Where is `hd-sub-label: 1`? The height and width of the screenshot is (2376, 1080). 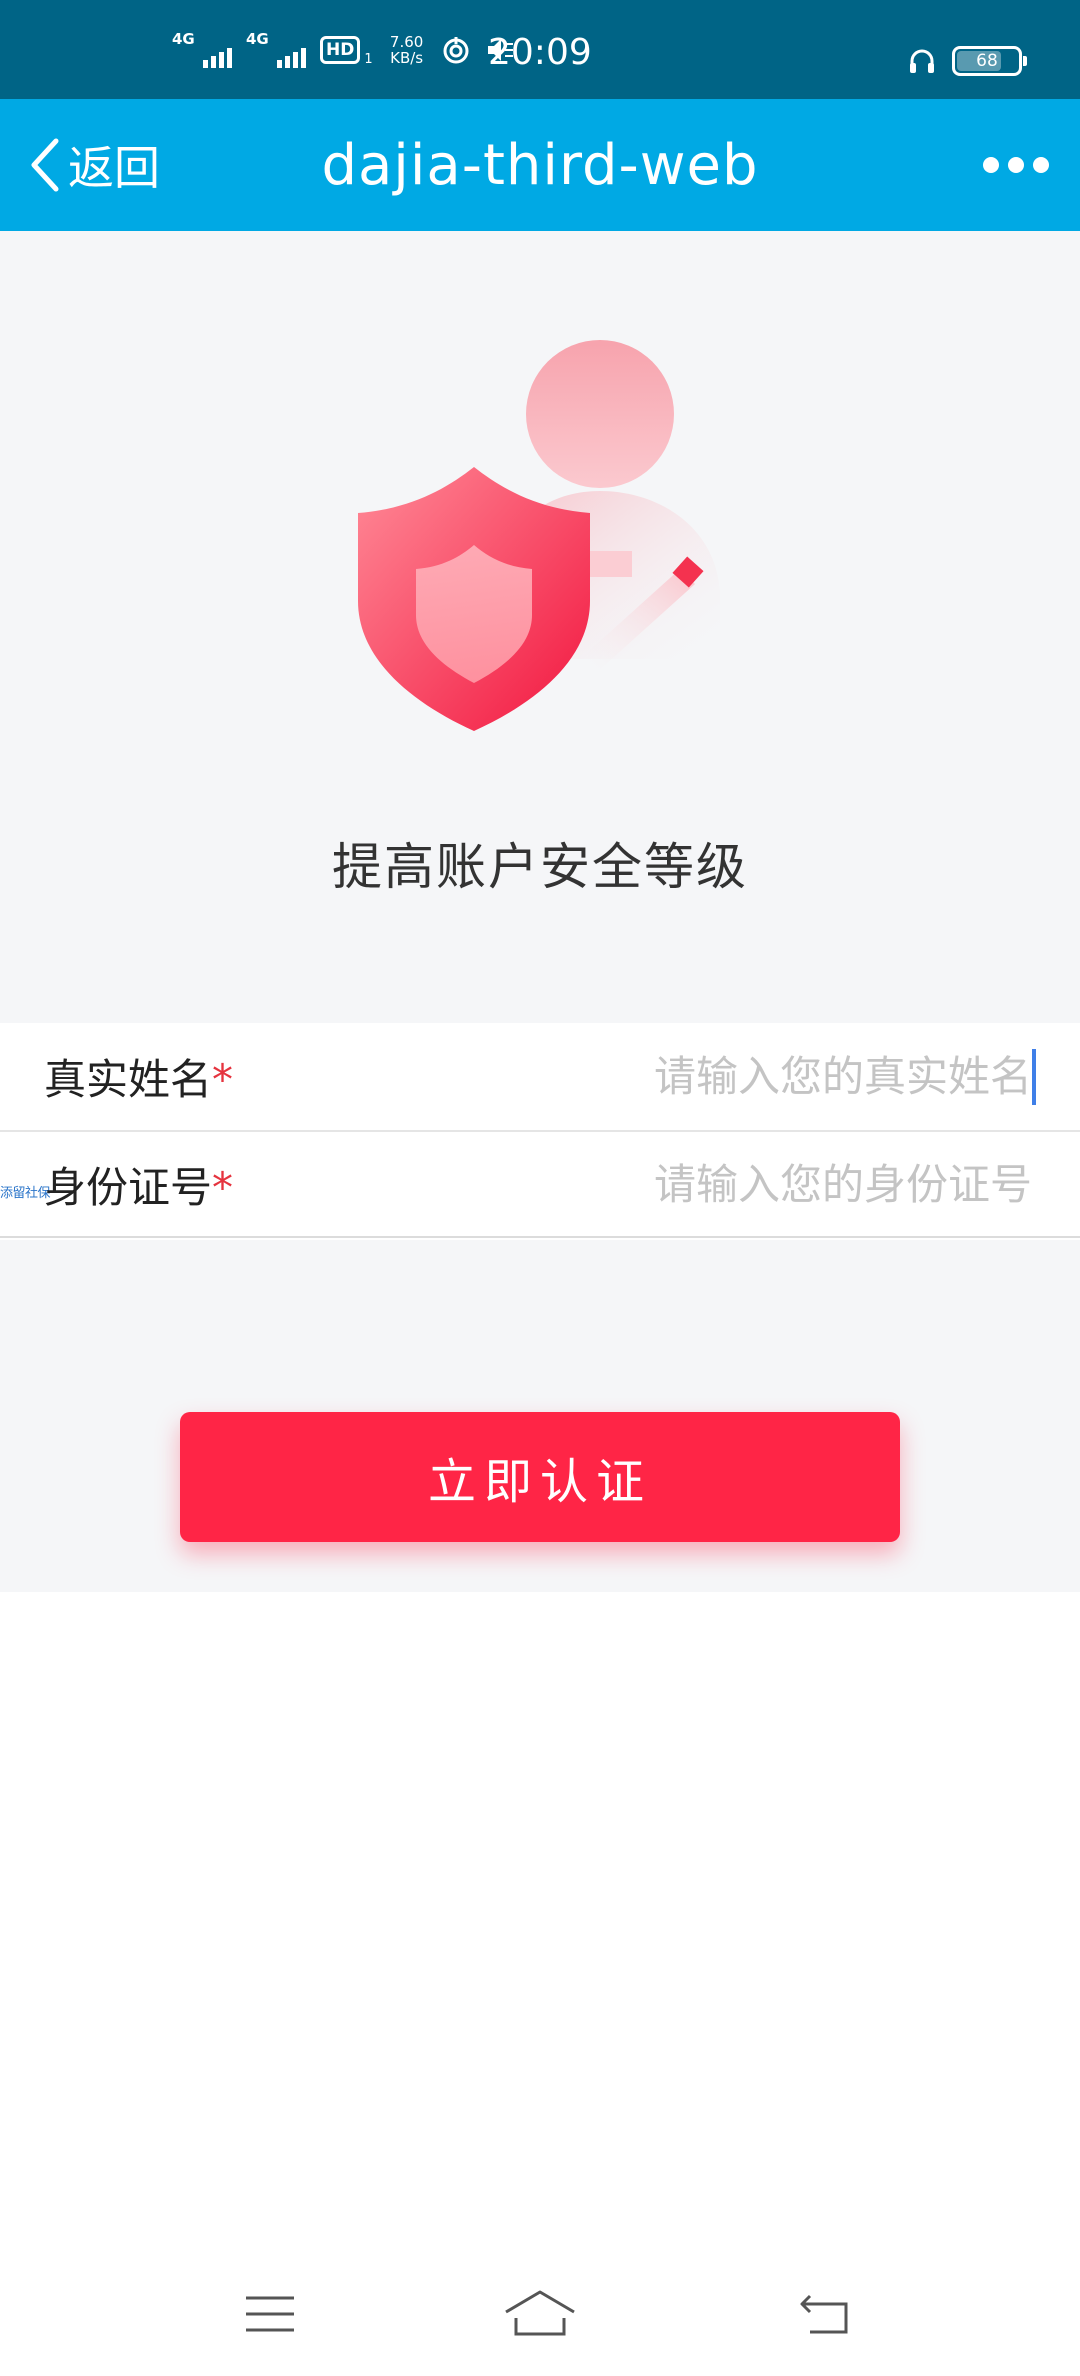 hd-sub-label: 1 is located at coordinates (368, 59).